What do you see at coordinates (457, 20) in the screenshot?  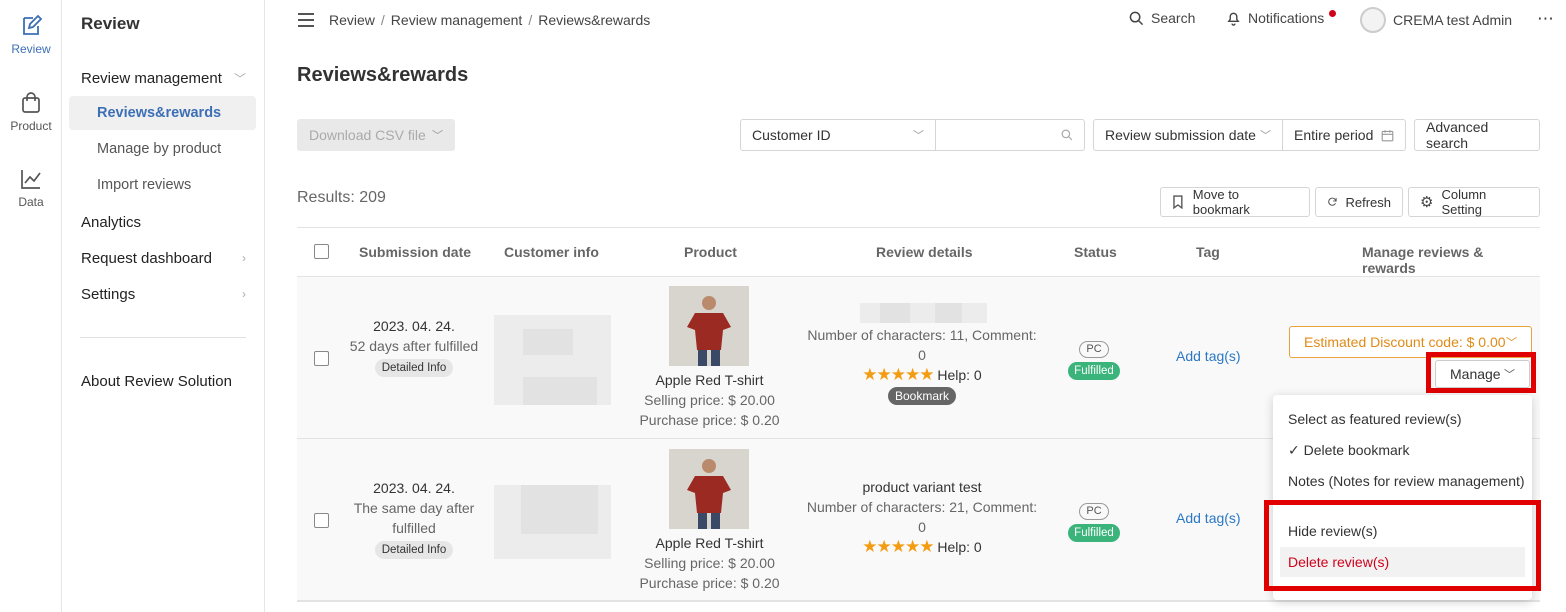 I see `breadcrumb-item: Review management` at bounding box center [457, 20].